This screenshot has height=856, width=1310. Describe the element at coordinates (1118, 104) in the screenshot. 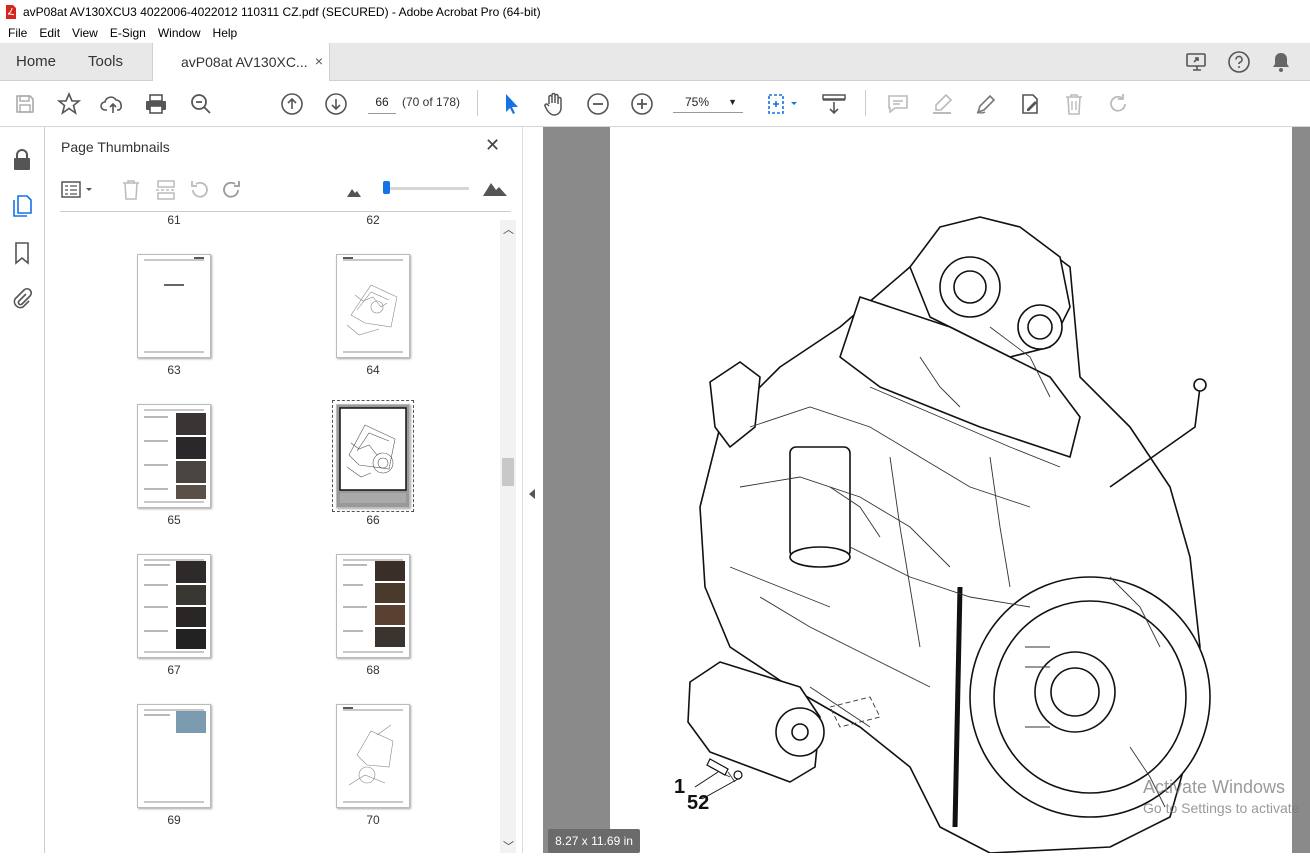

I see `redo-icon` at that location.